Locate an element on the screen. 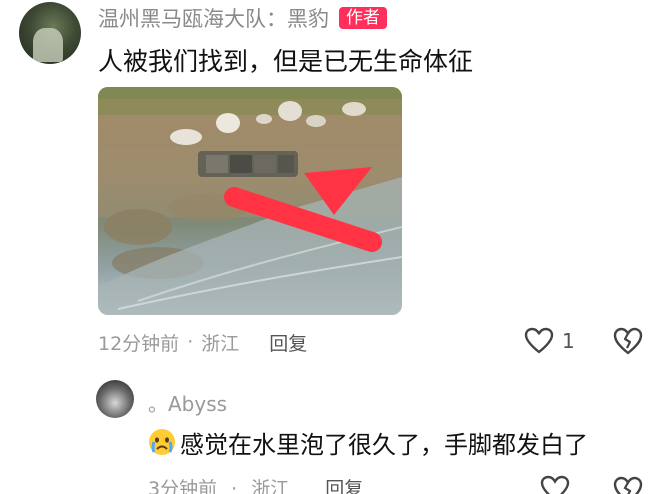 This screenshot has width=660, height=494. comment-text: 人被我们找到，但是已无生命体征 is located at coordinates (286, 61).